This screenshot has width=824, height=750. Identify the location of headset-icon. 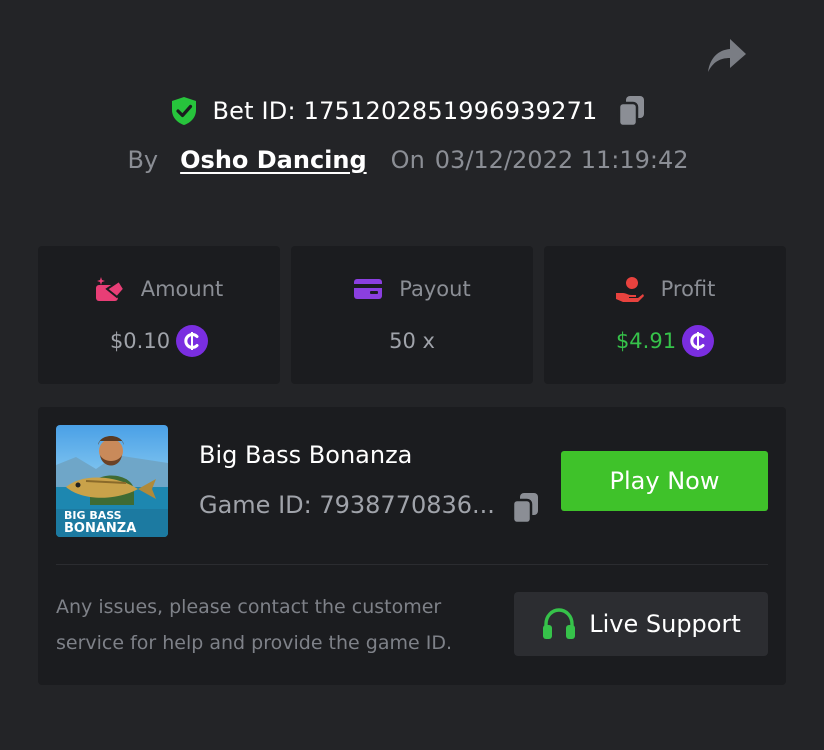
(559, 623).